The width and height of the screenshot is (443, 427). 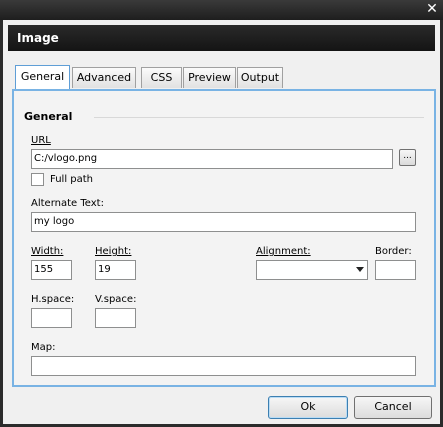 What do you see at coordinates (360, 269) in the screenshot?
I see `chevron-down-icon` at bounding box center [360, 269].